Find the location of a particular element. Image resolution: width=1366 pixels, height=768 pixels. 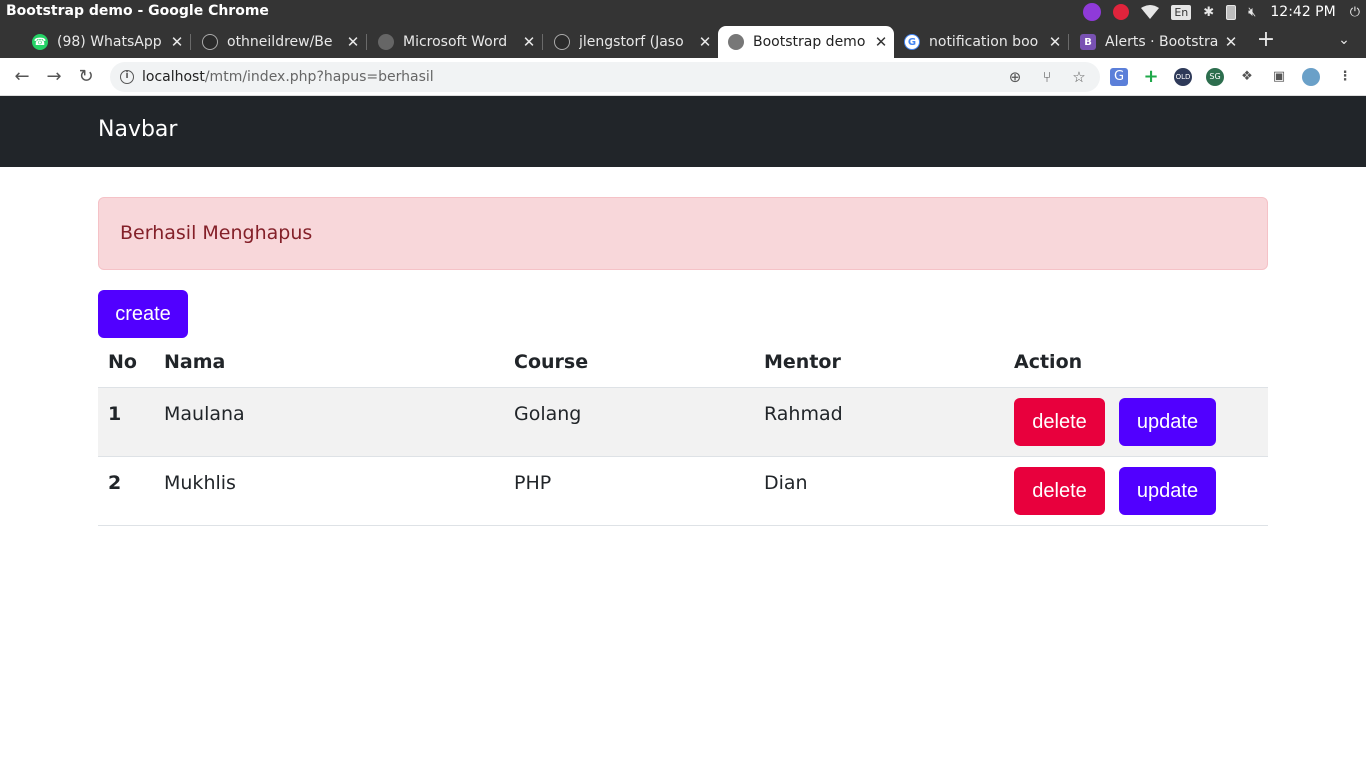

reload-icon: ↻ is located at coordinates (86, 77).